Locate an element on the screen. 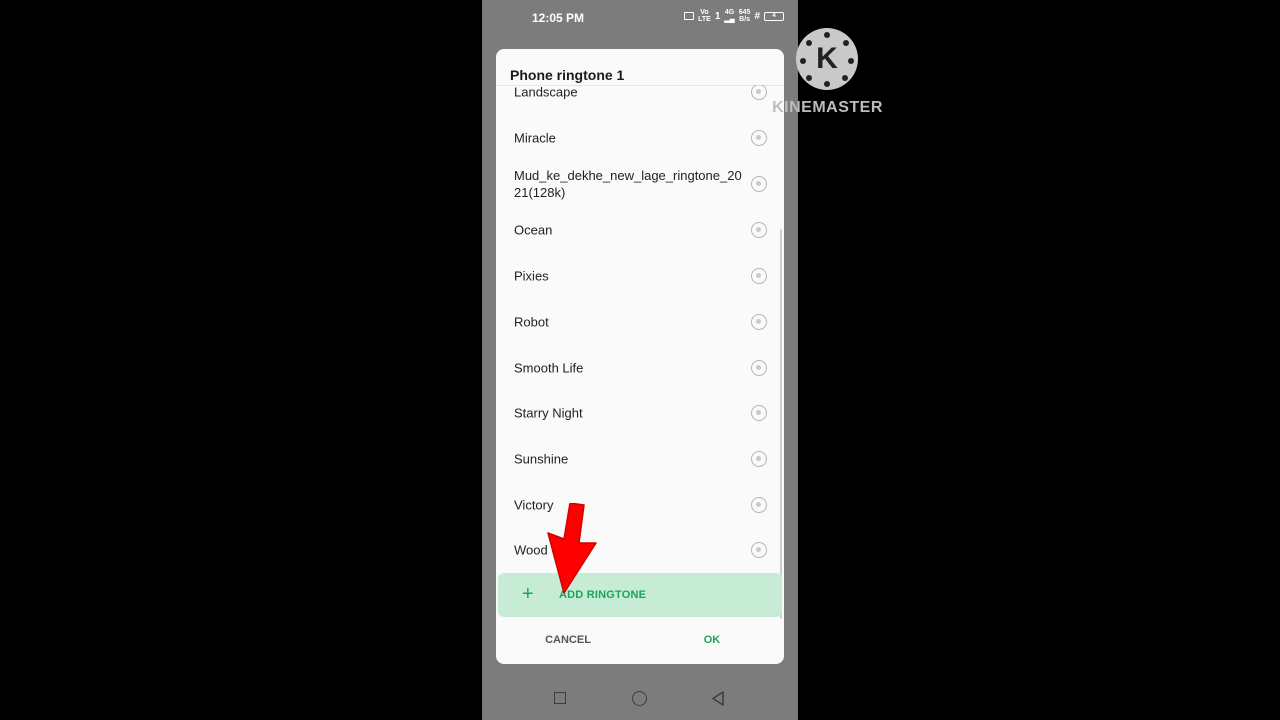 The width and height of the screenshot is (1280, 720). ringtone-label: Miracle is located at coordinates (535, 138).